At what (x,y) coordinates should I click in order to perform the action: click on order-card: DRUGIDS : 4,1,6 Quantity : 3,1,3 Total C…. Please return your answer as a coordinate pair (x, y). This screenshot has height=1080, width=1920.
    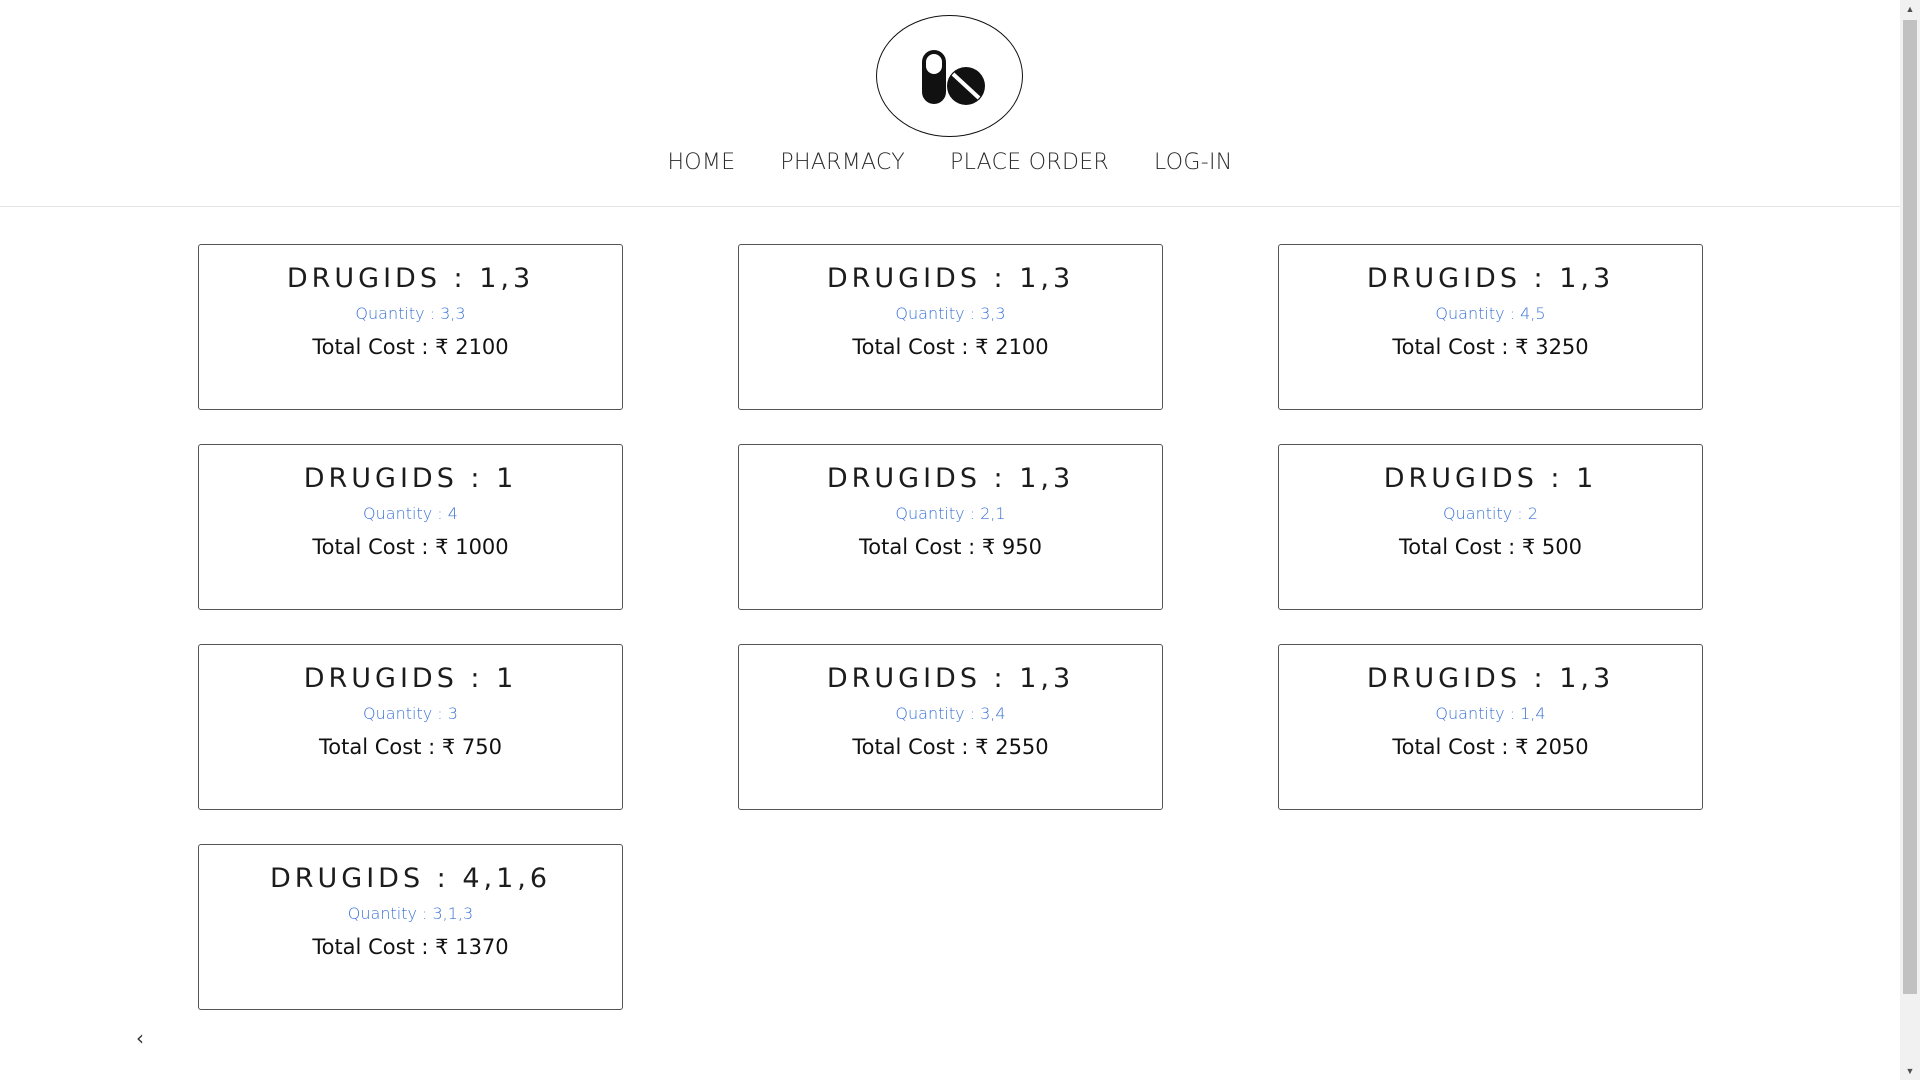
    Looking at the image, I should click on (410, 927).